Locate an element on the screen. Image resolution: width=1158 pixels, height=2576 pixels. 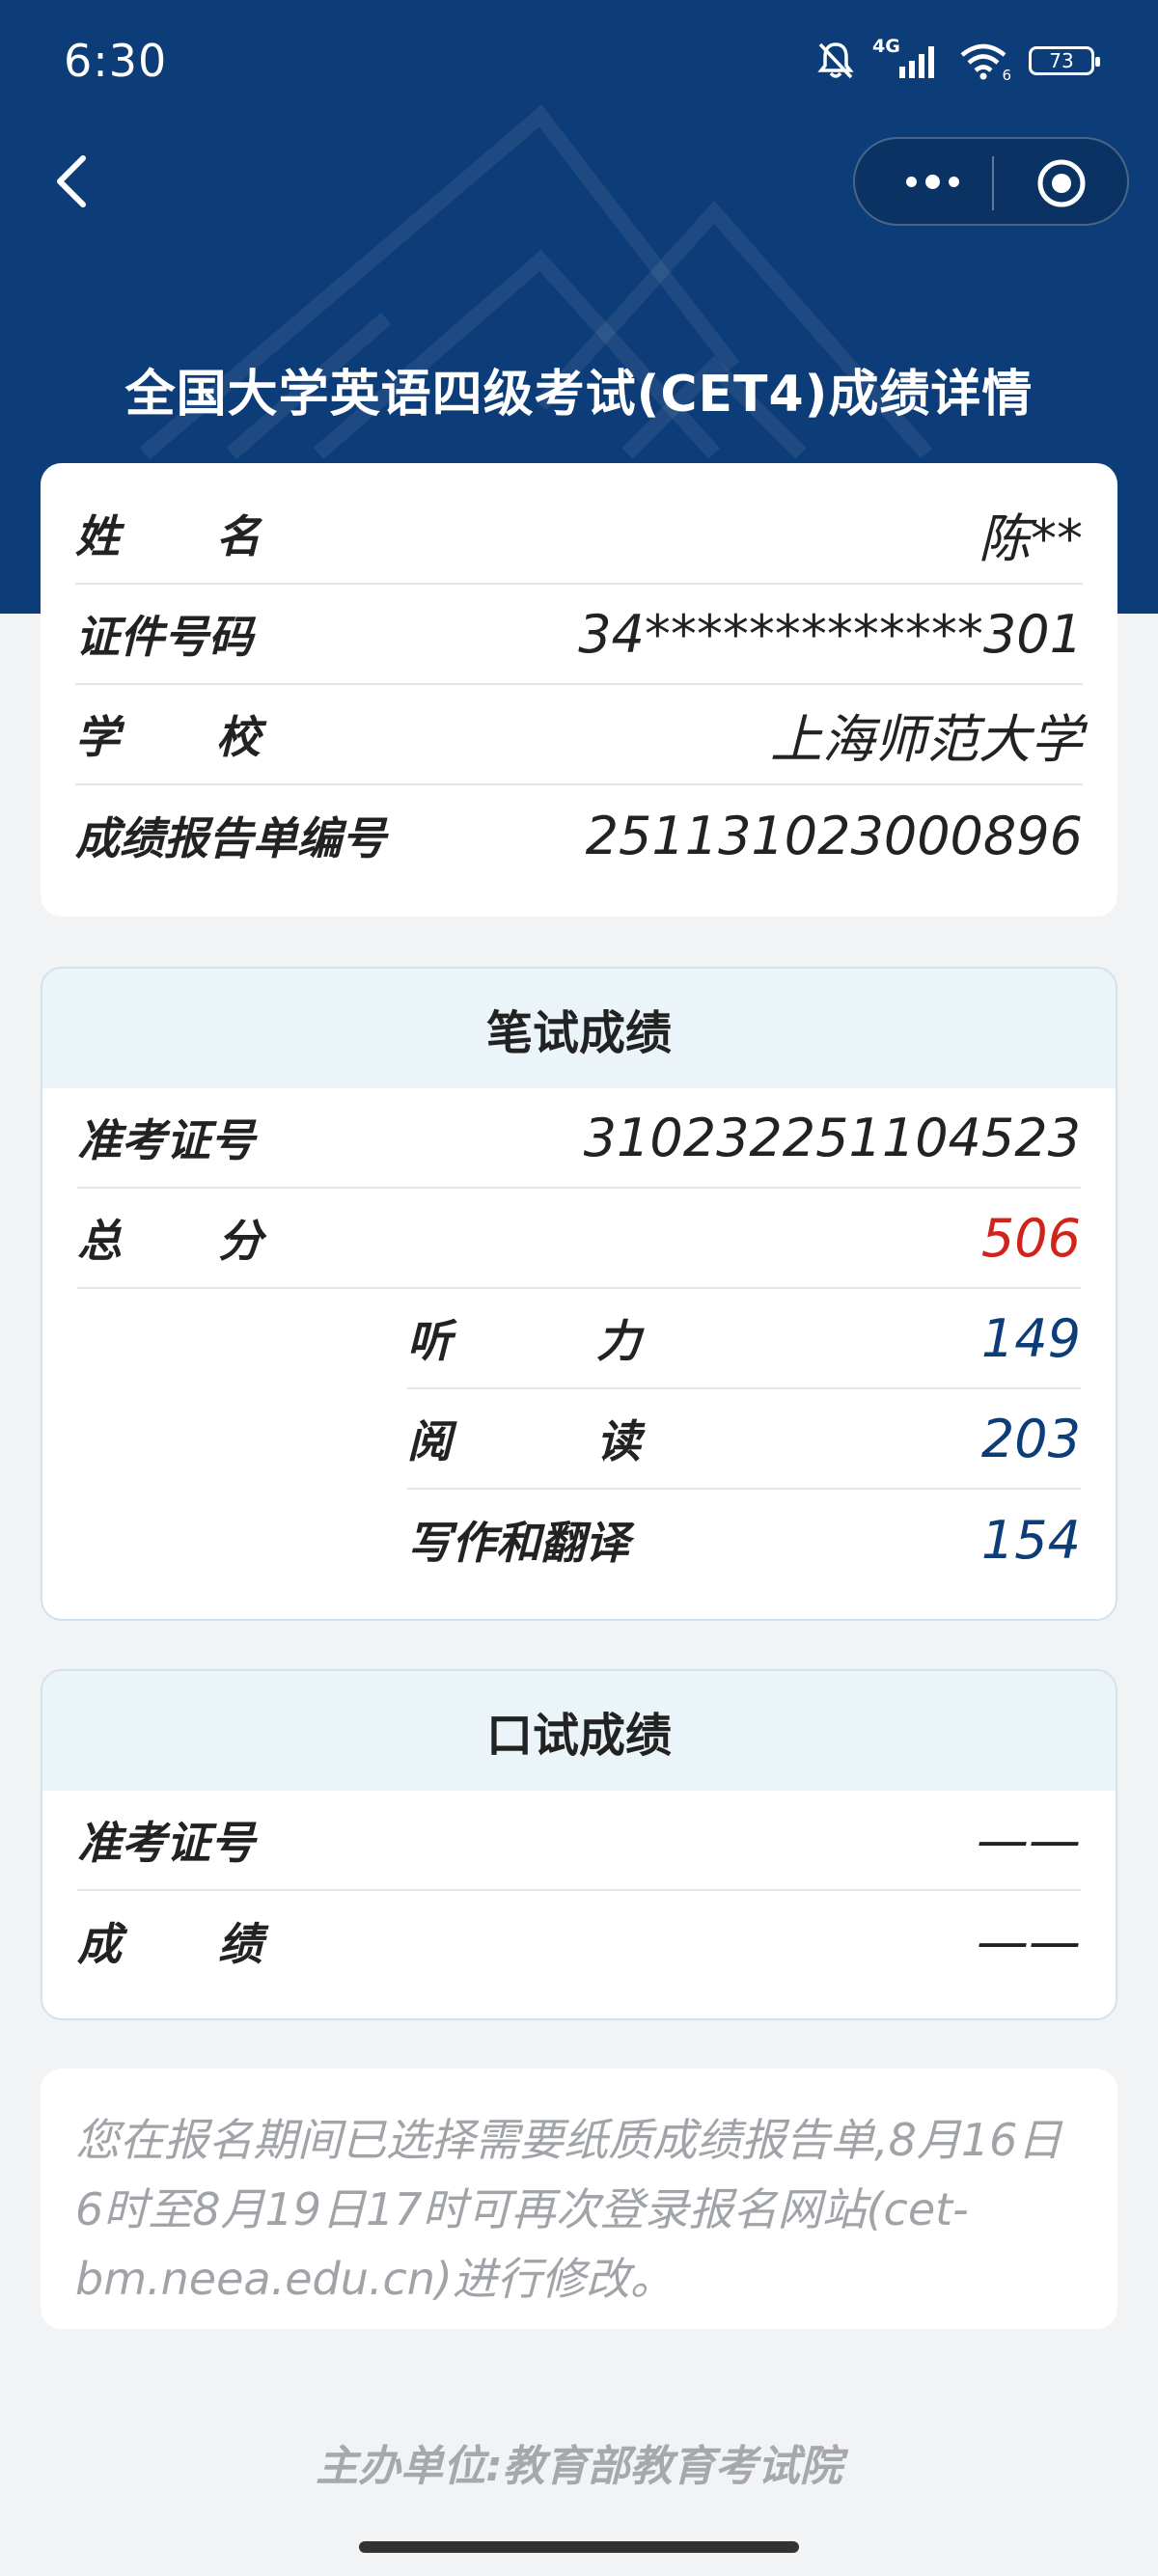
writing-translation-score-row: 写作和翻译 154 is located at coordinates (744, 1540).